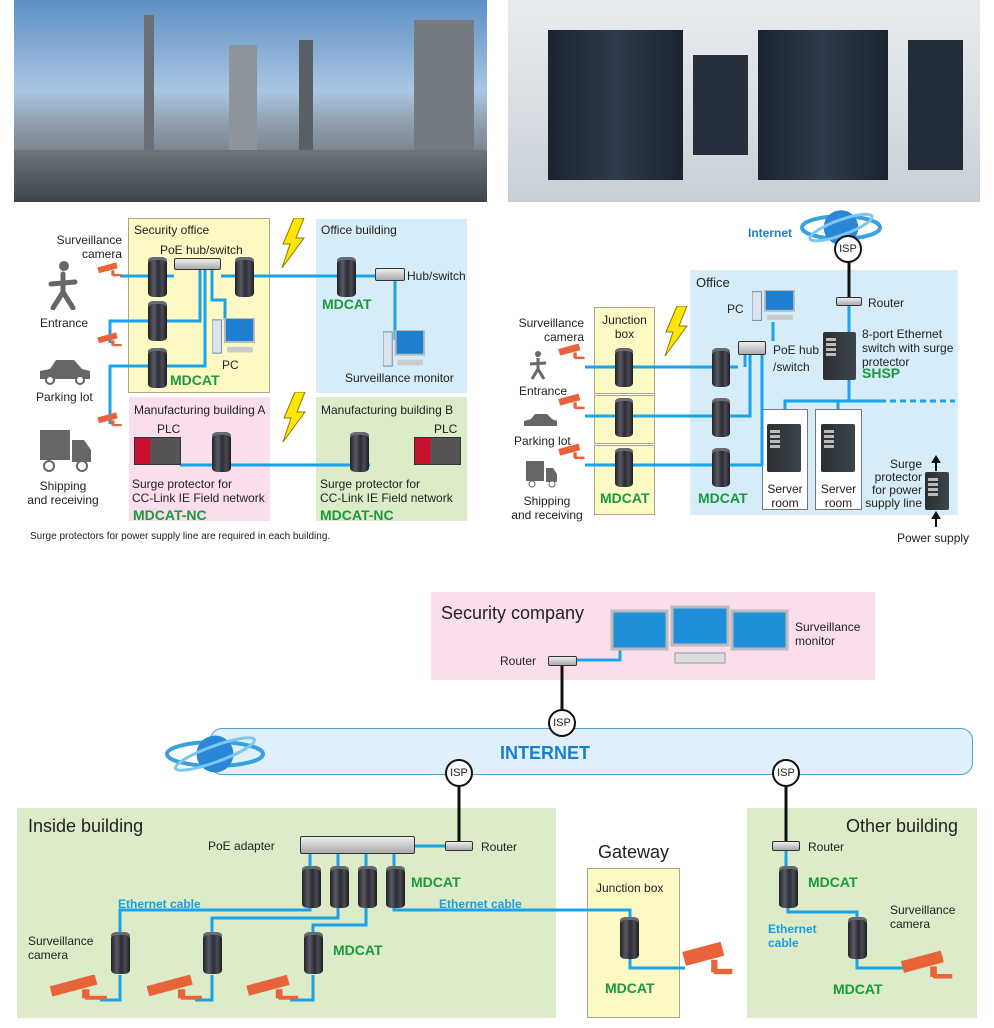 Image resolution: width=994 pixels, height=1028 pixels. What do you see at coordinates (937, 491) in the screenshot?
I see `power-surge-protector` at bounding box center [937, 491].